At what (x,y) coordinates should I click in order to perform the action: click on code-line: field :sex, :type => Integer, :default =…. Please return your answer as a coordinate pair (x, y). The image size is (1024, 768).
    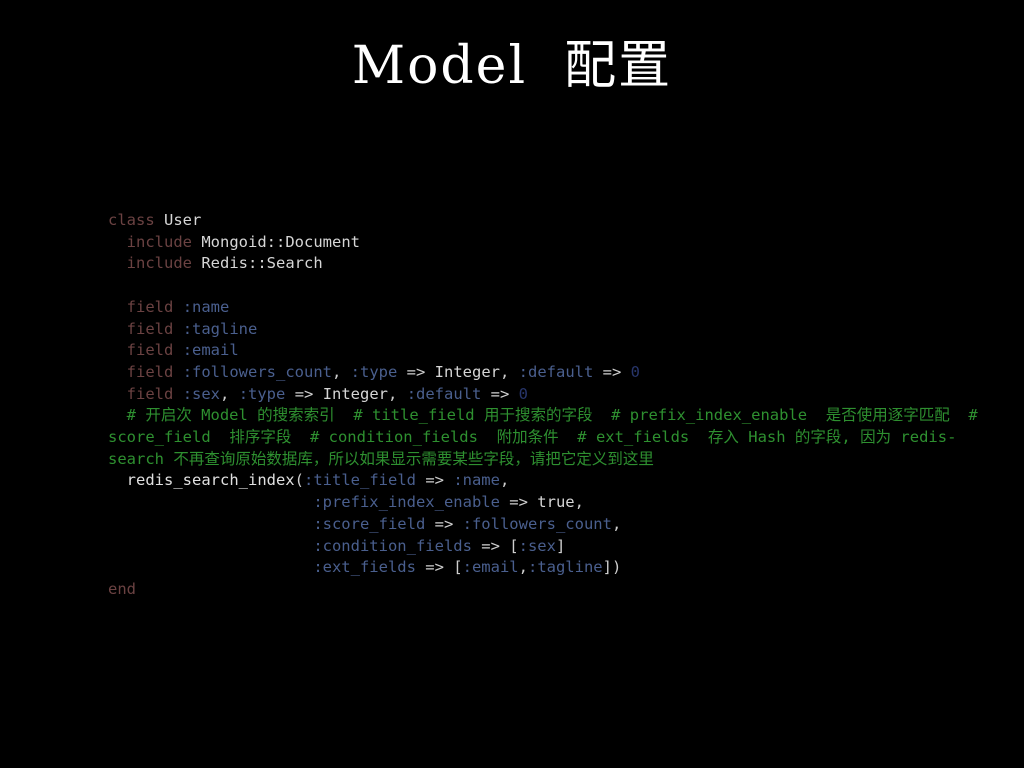
    Looking at the image, I should click on (548, 395).